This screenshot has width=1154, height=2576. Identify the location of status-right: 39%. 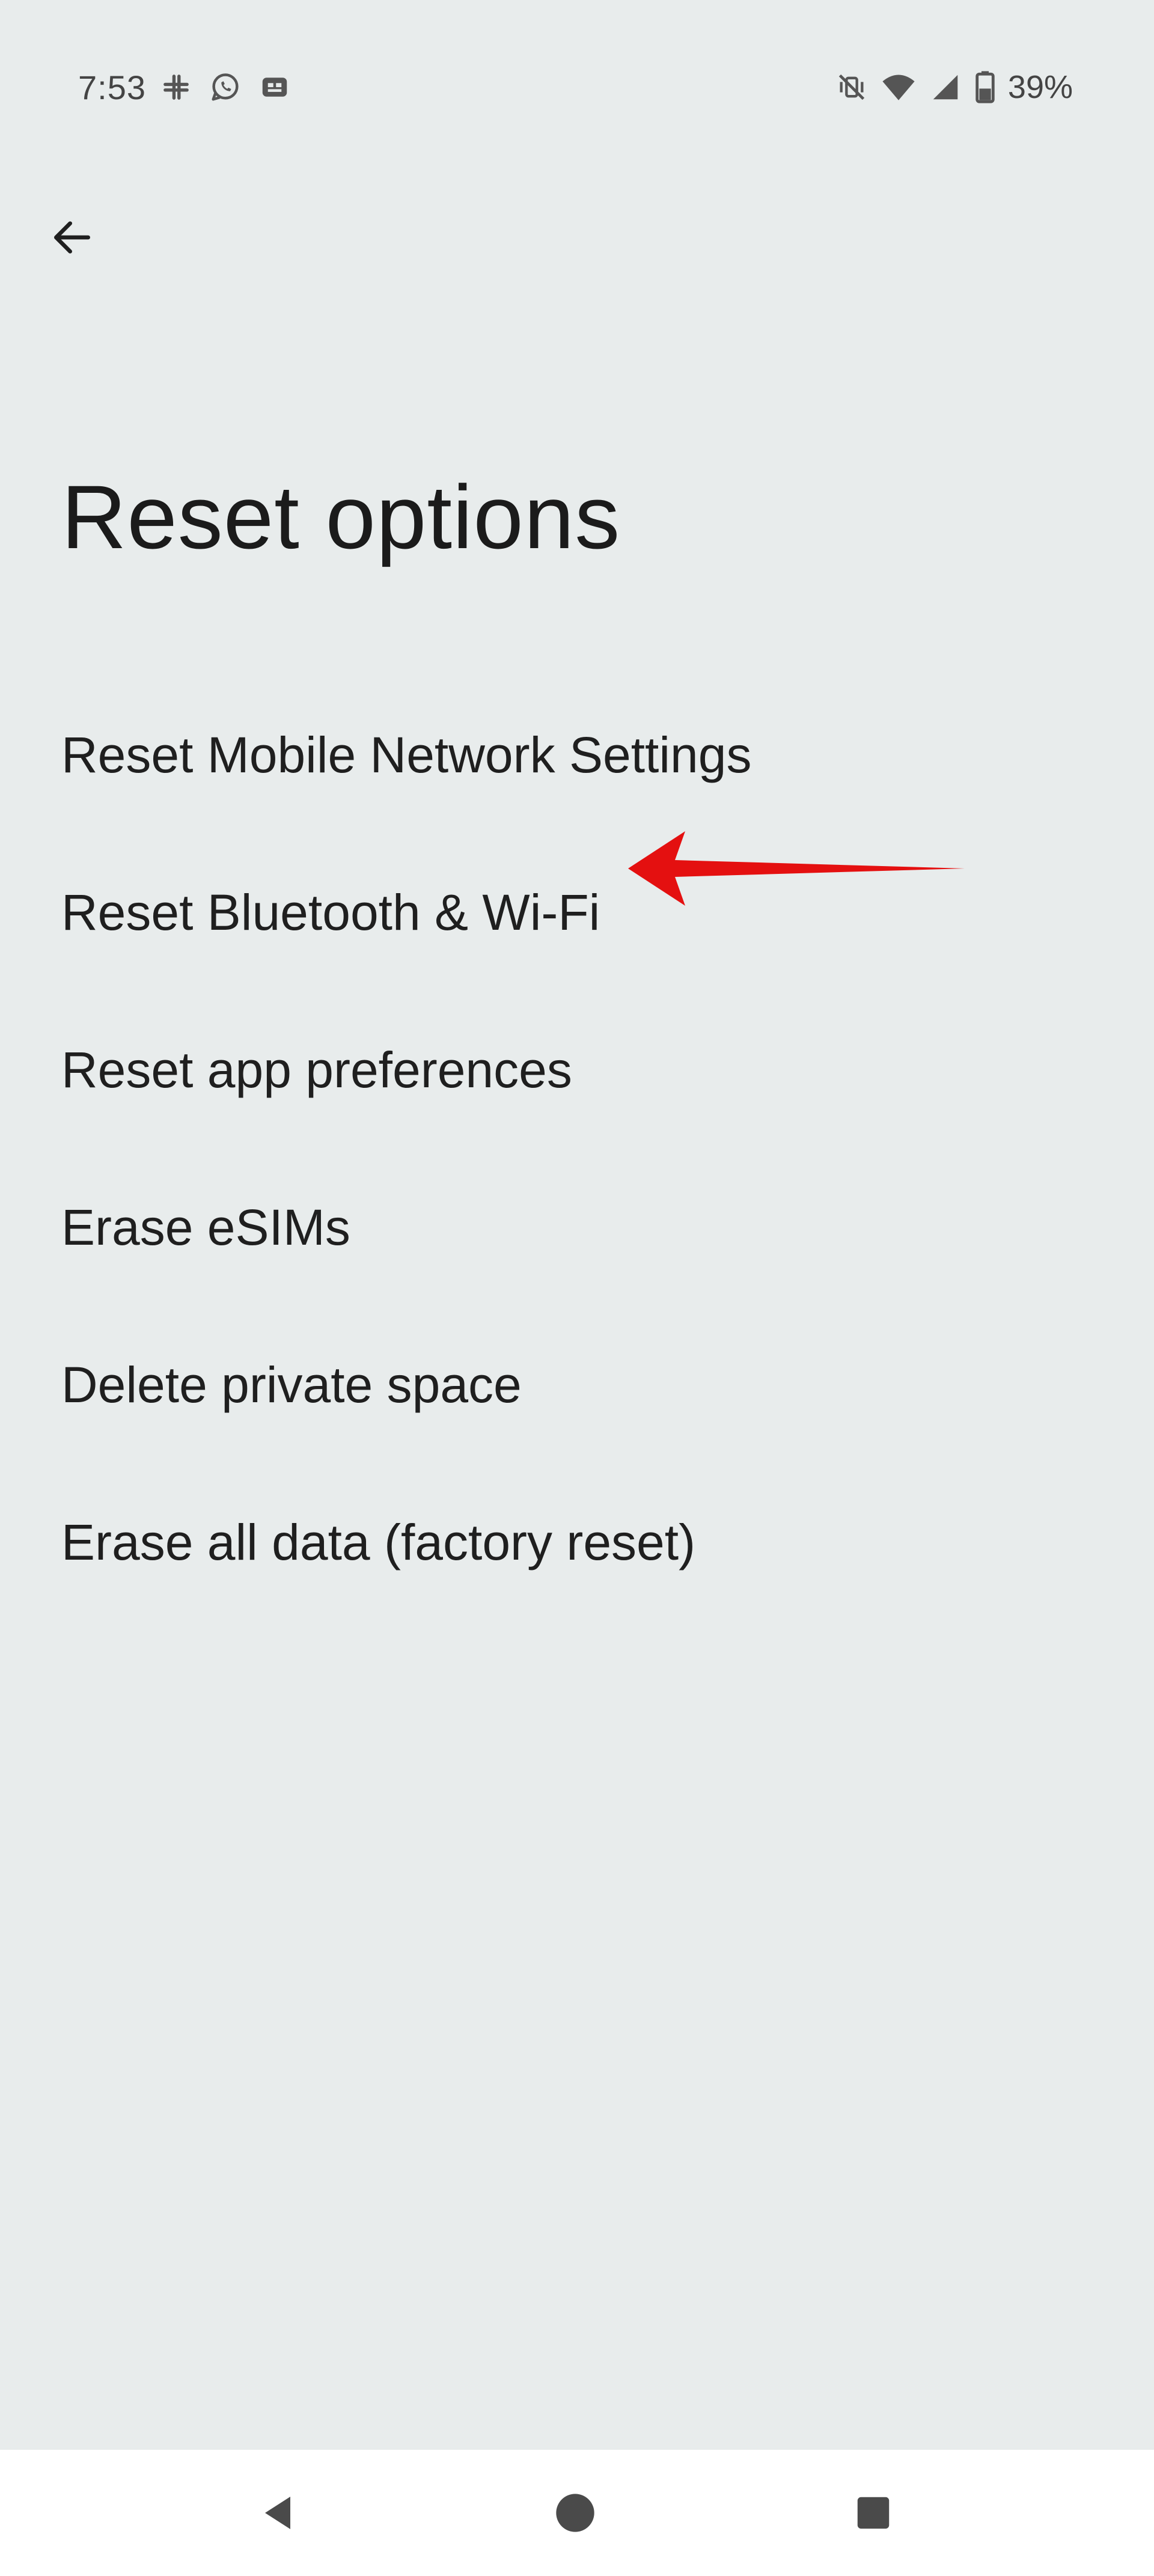
(952, 87).